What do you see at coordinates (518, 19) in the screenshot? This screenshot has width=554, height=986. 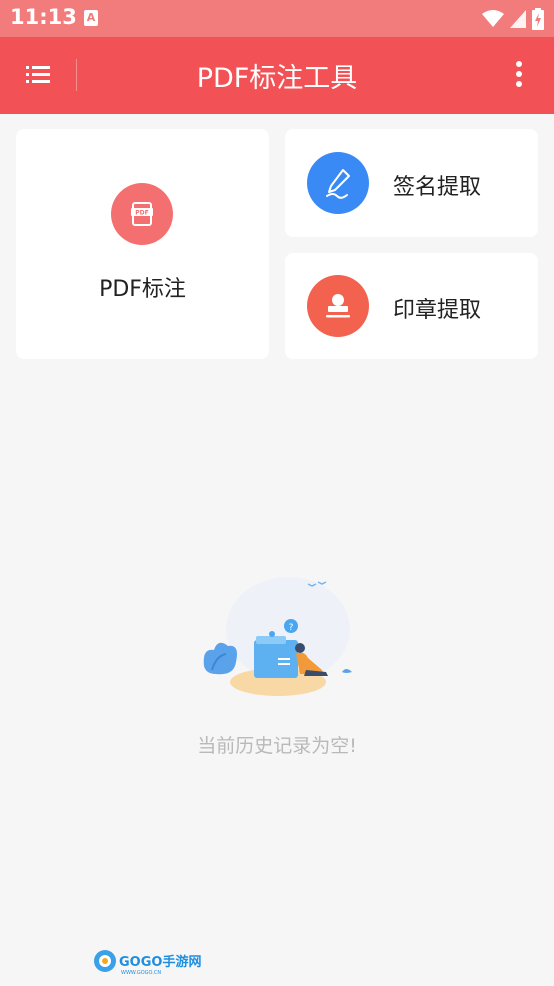 I see `signal-icon` at bounding box center [518, 19].